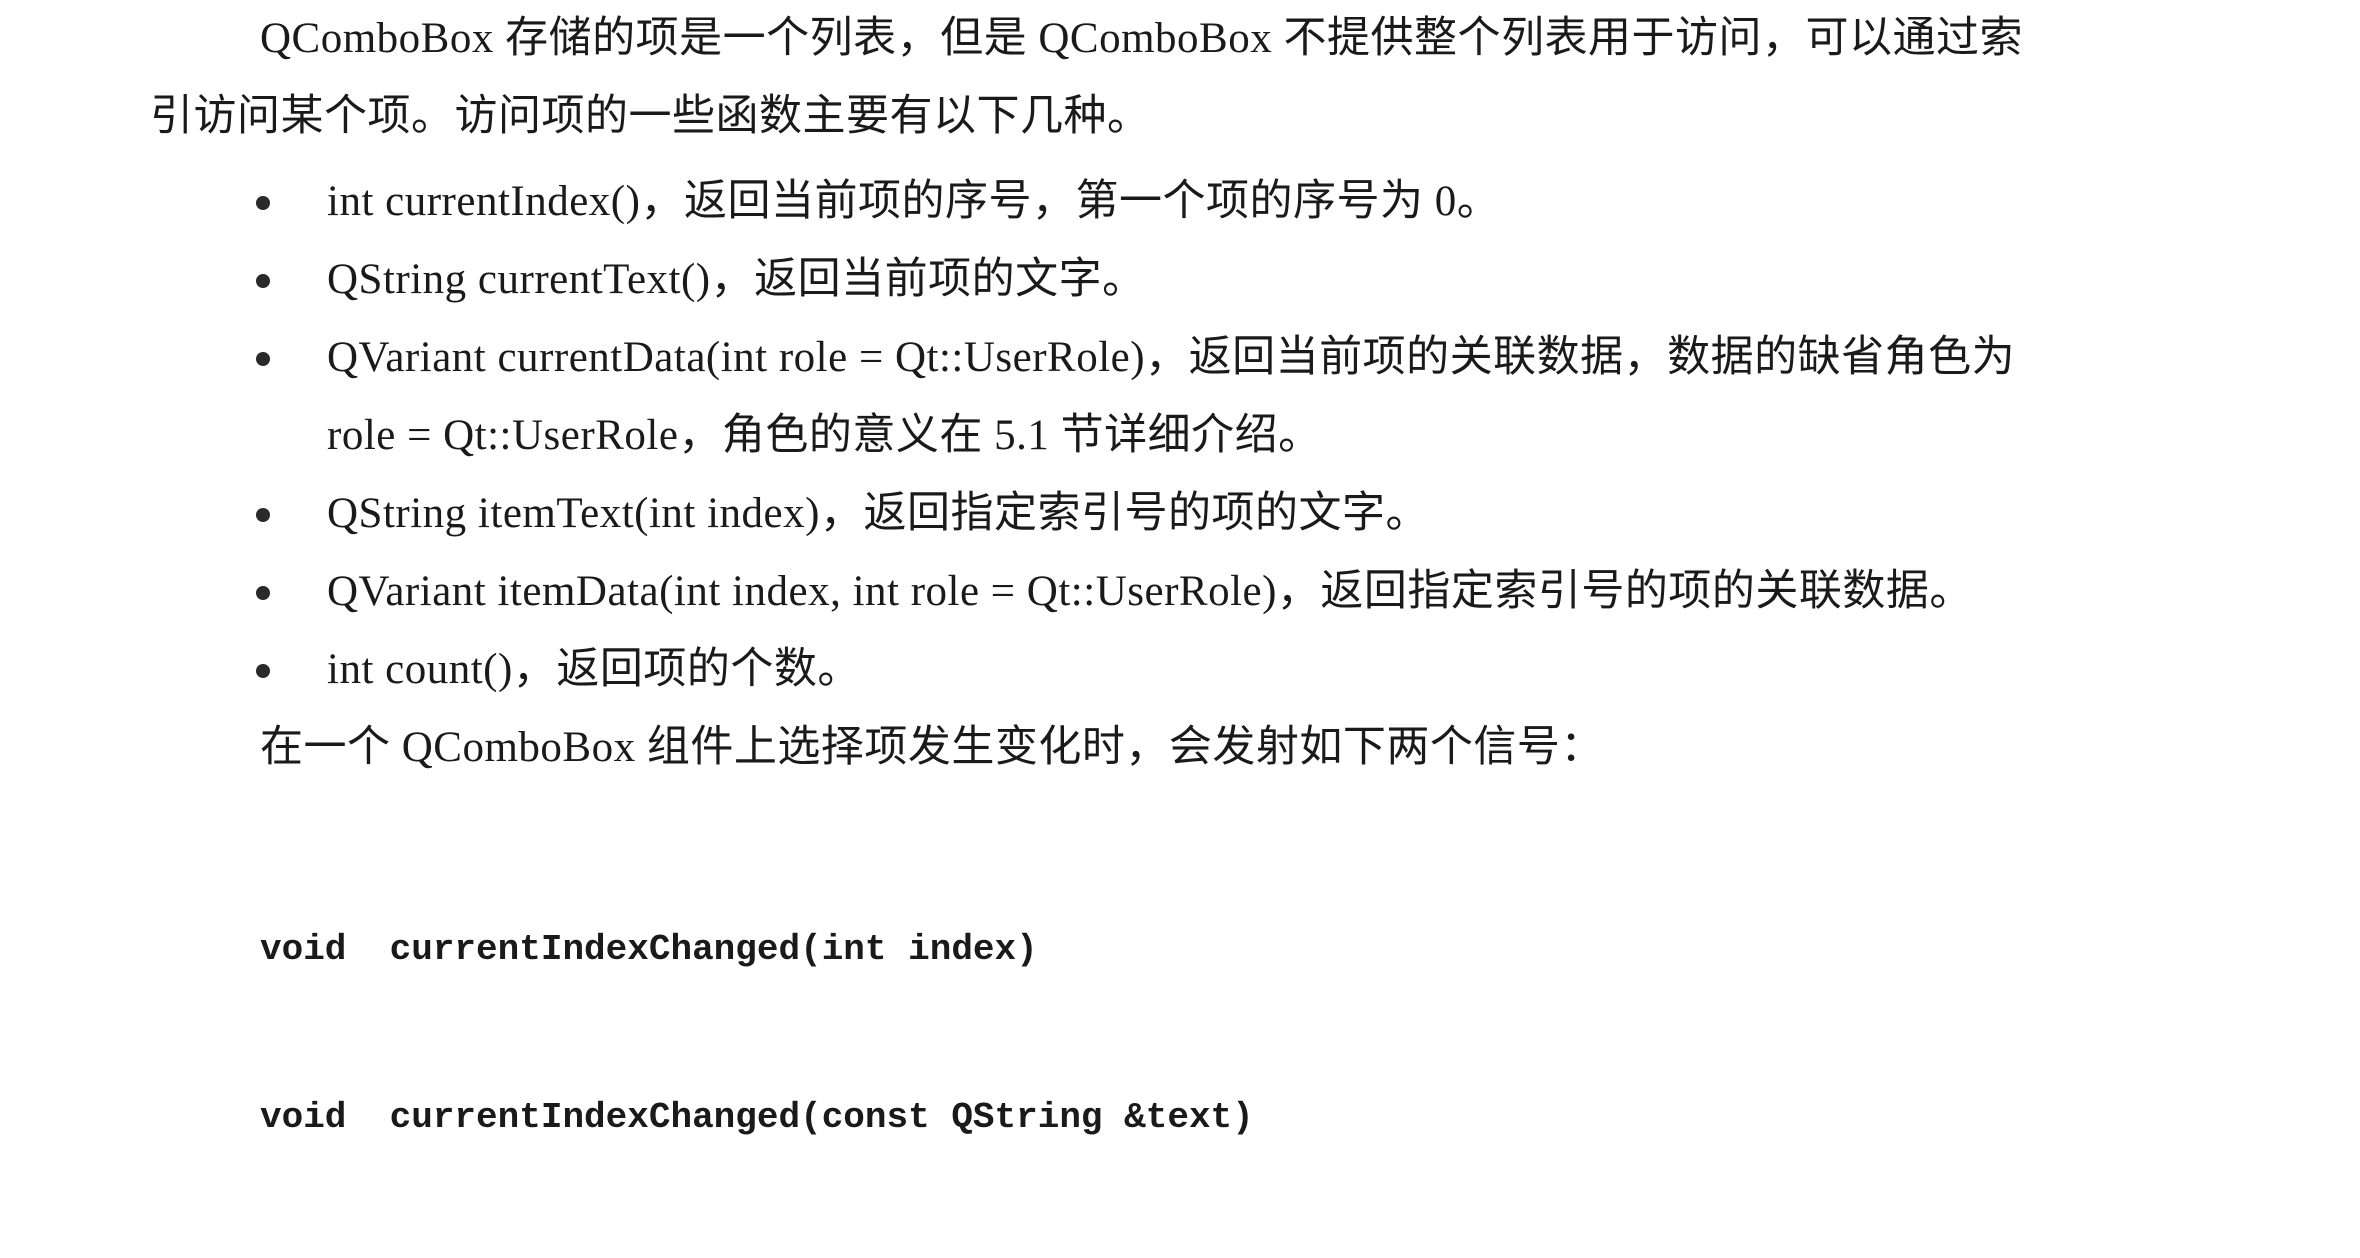  I want to click on list-item-text: QString currentText()，返回当前项的文字。, so click(736, 279).